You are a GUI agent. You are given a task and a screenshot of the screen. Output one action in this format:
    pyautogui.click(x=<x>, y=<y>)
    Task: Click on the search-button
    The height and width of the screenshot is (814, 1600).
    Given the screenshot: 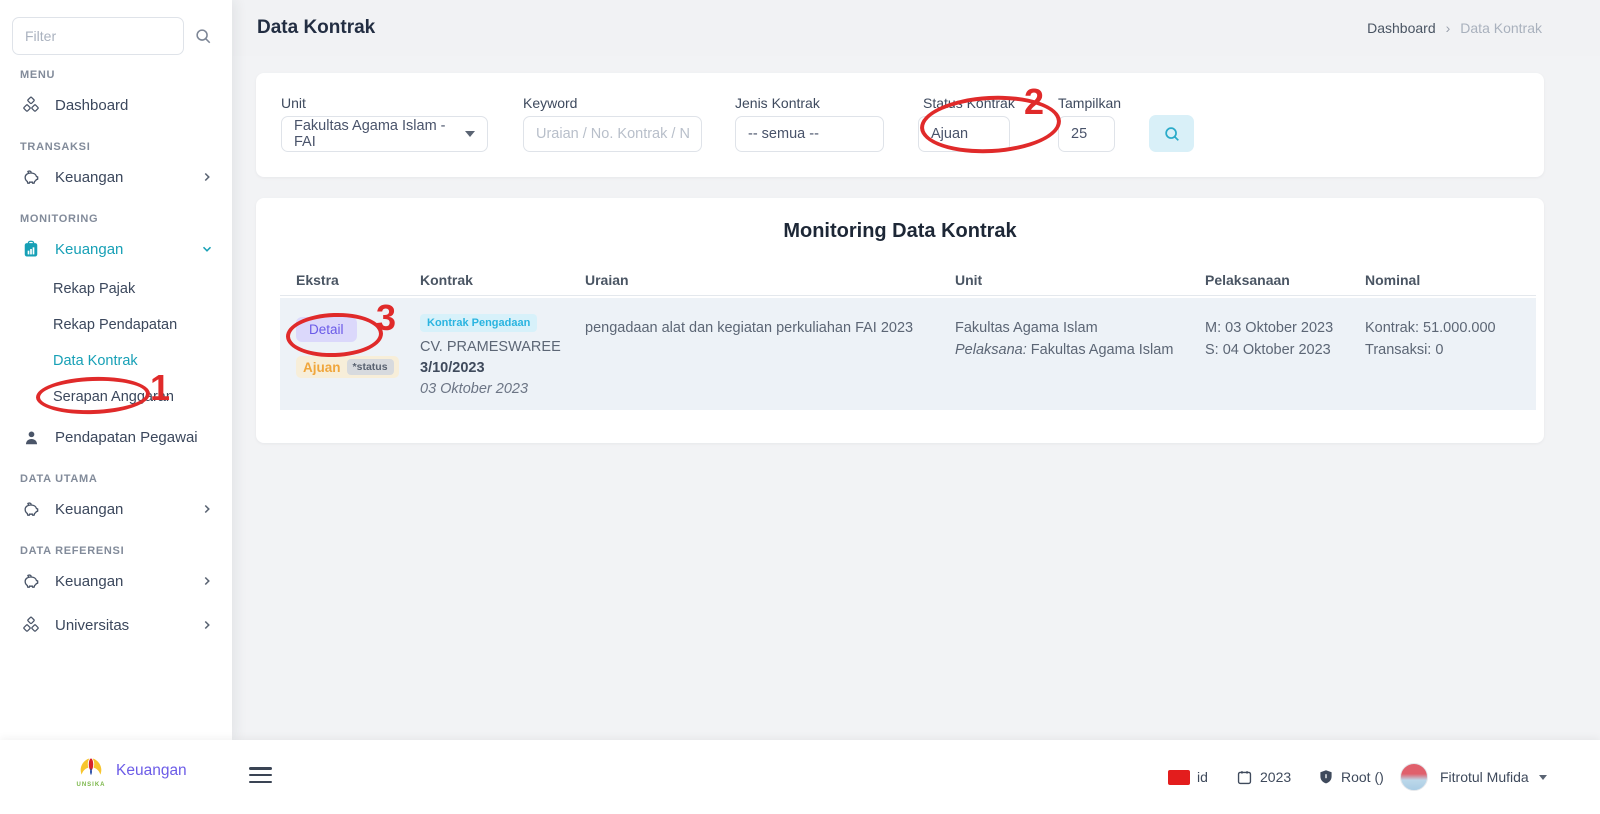 What is the action you would take?
    pyautogui.click(x=1171, y=133)
    